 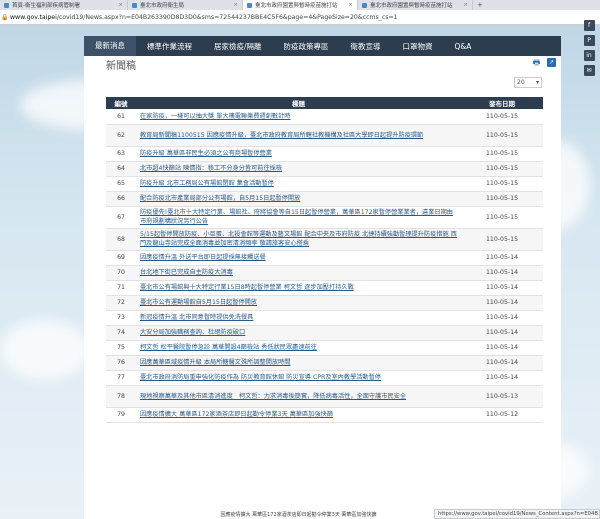 What do you see at coordinates (298, 184) in the screenshot?
I see `news-title-link: 防疫升級 北市工務局公有場館閉館 集會活動暫停` at bounding box center [298, 184].